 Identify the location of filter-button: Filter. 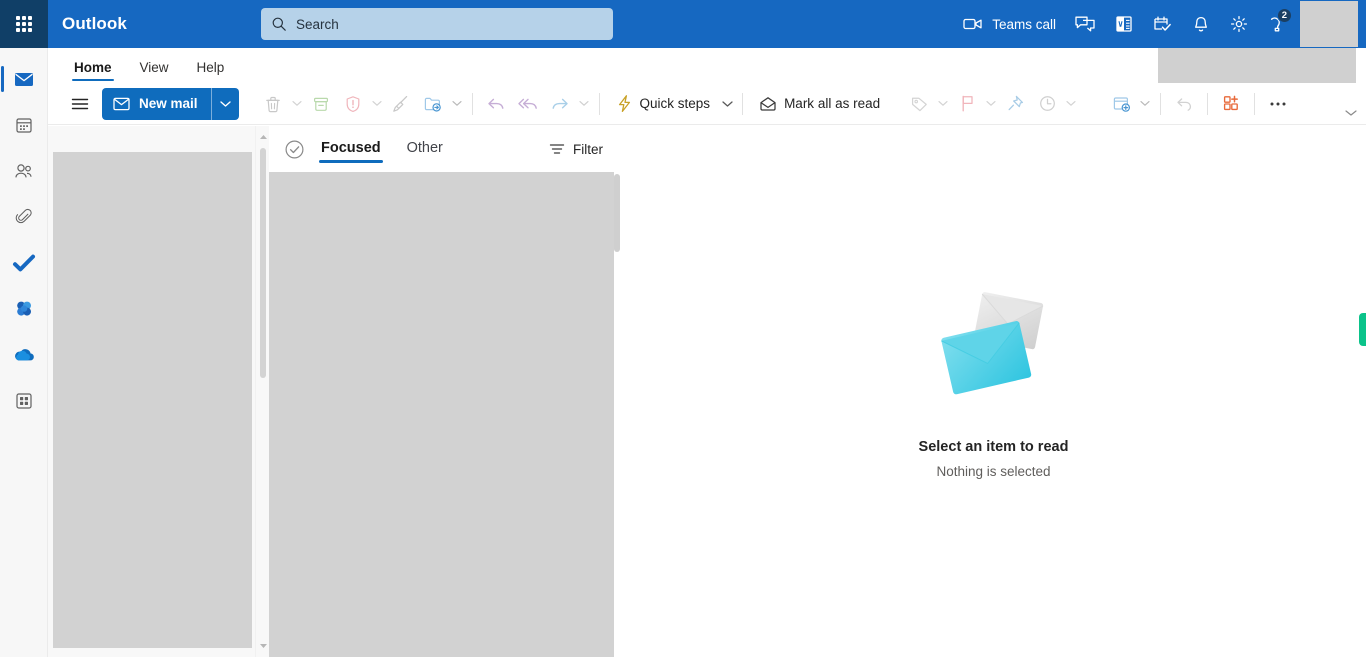
(576, 149).